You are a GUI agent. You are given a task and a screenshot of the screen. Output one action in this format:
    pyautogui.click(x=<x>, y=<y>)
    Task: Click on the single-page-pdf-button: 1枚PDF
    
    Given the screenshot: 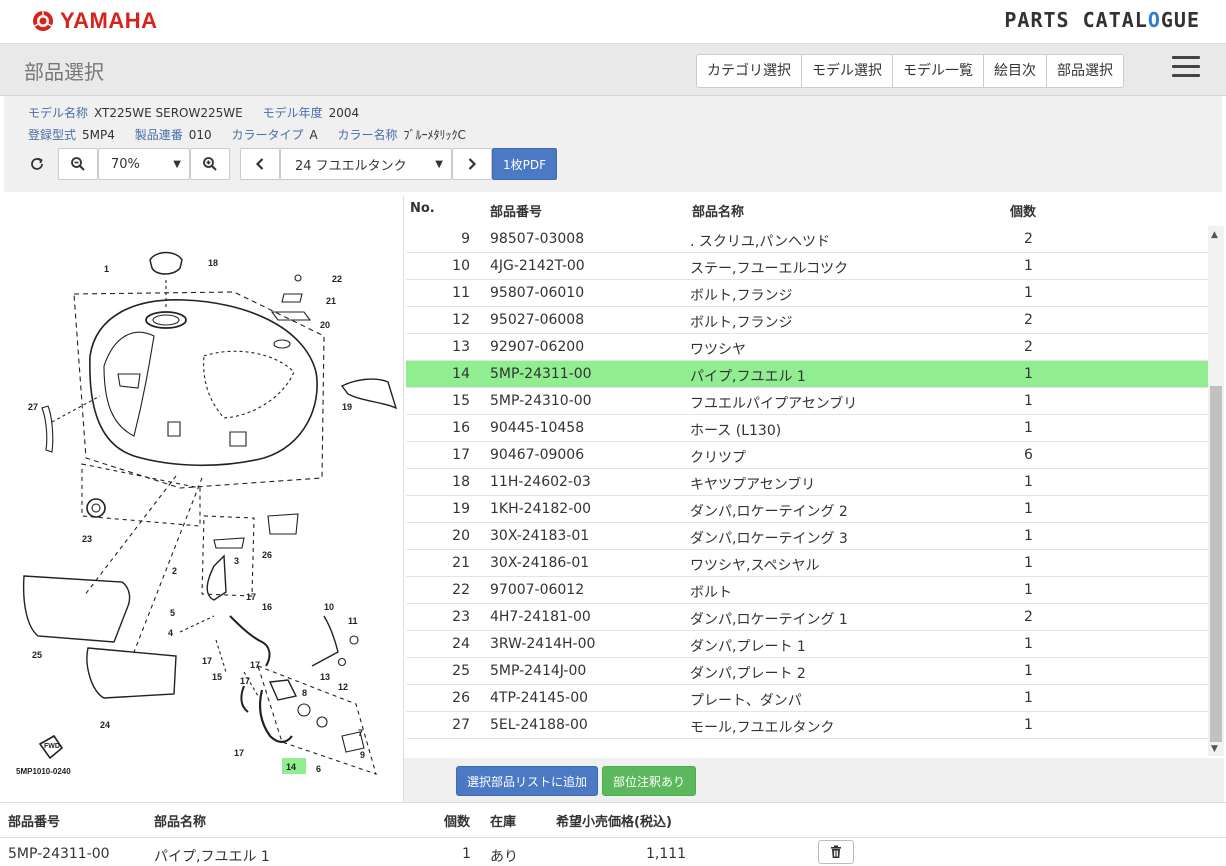 What is the action you would take?
    pyautogui.click(x=524, y=164)
    